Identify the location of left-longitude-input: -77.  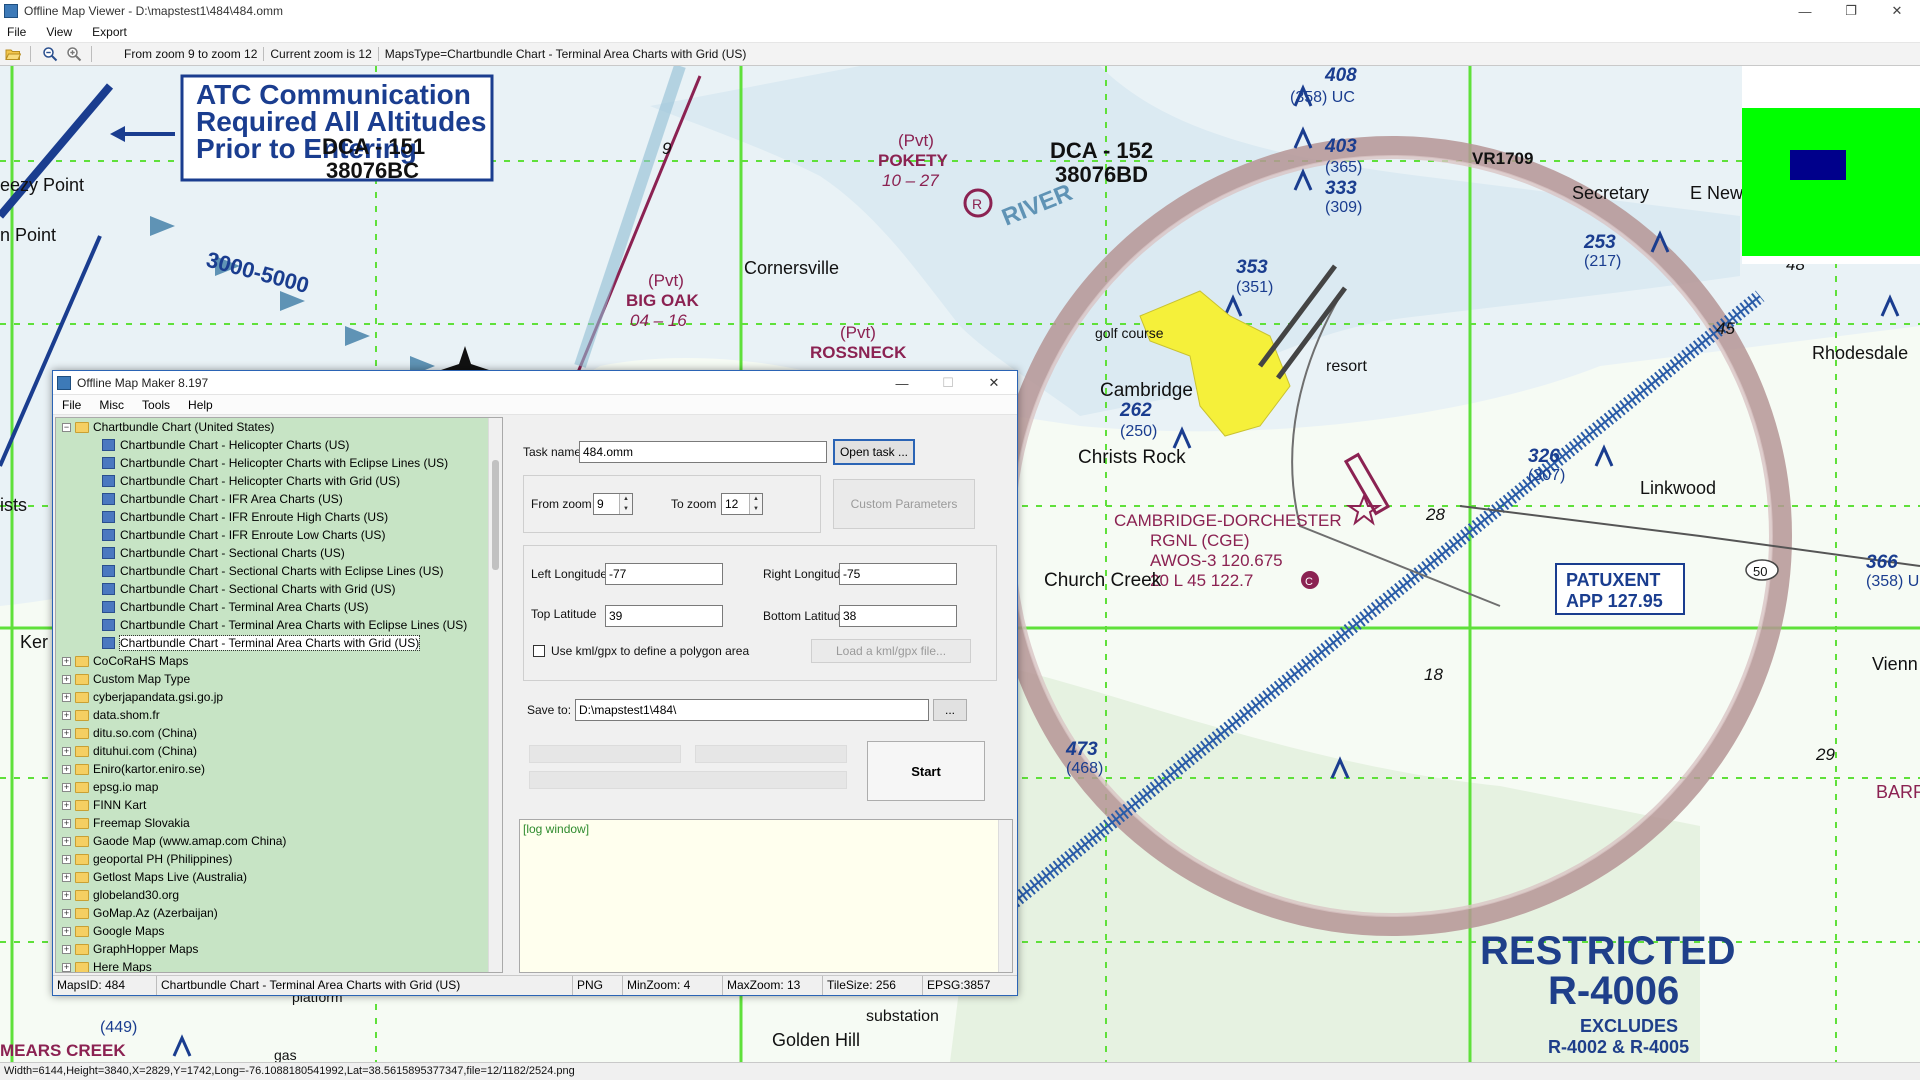
(664, 574).